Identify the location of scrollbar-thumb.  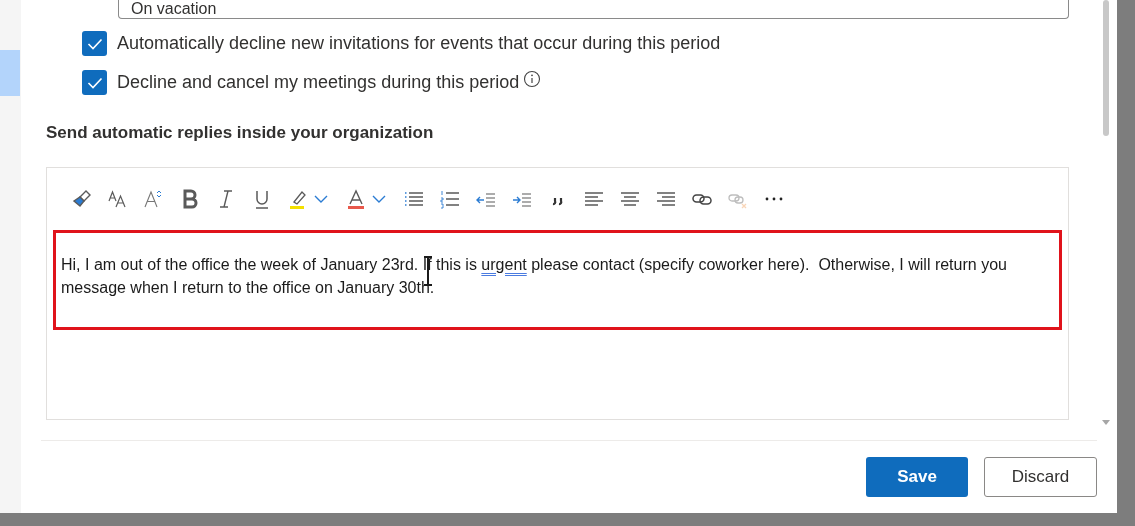
(1106, 68).